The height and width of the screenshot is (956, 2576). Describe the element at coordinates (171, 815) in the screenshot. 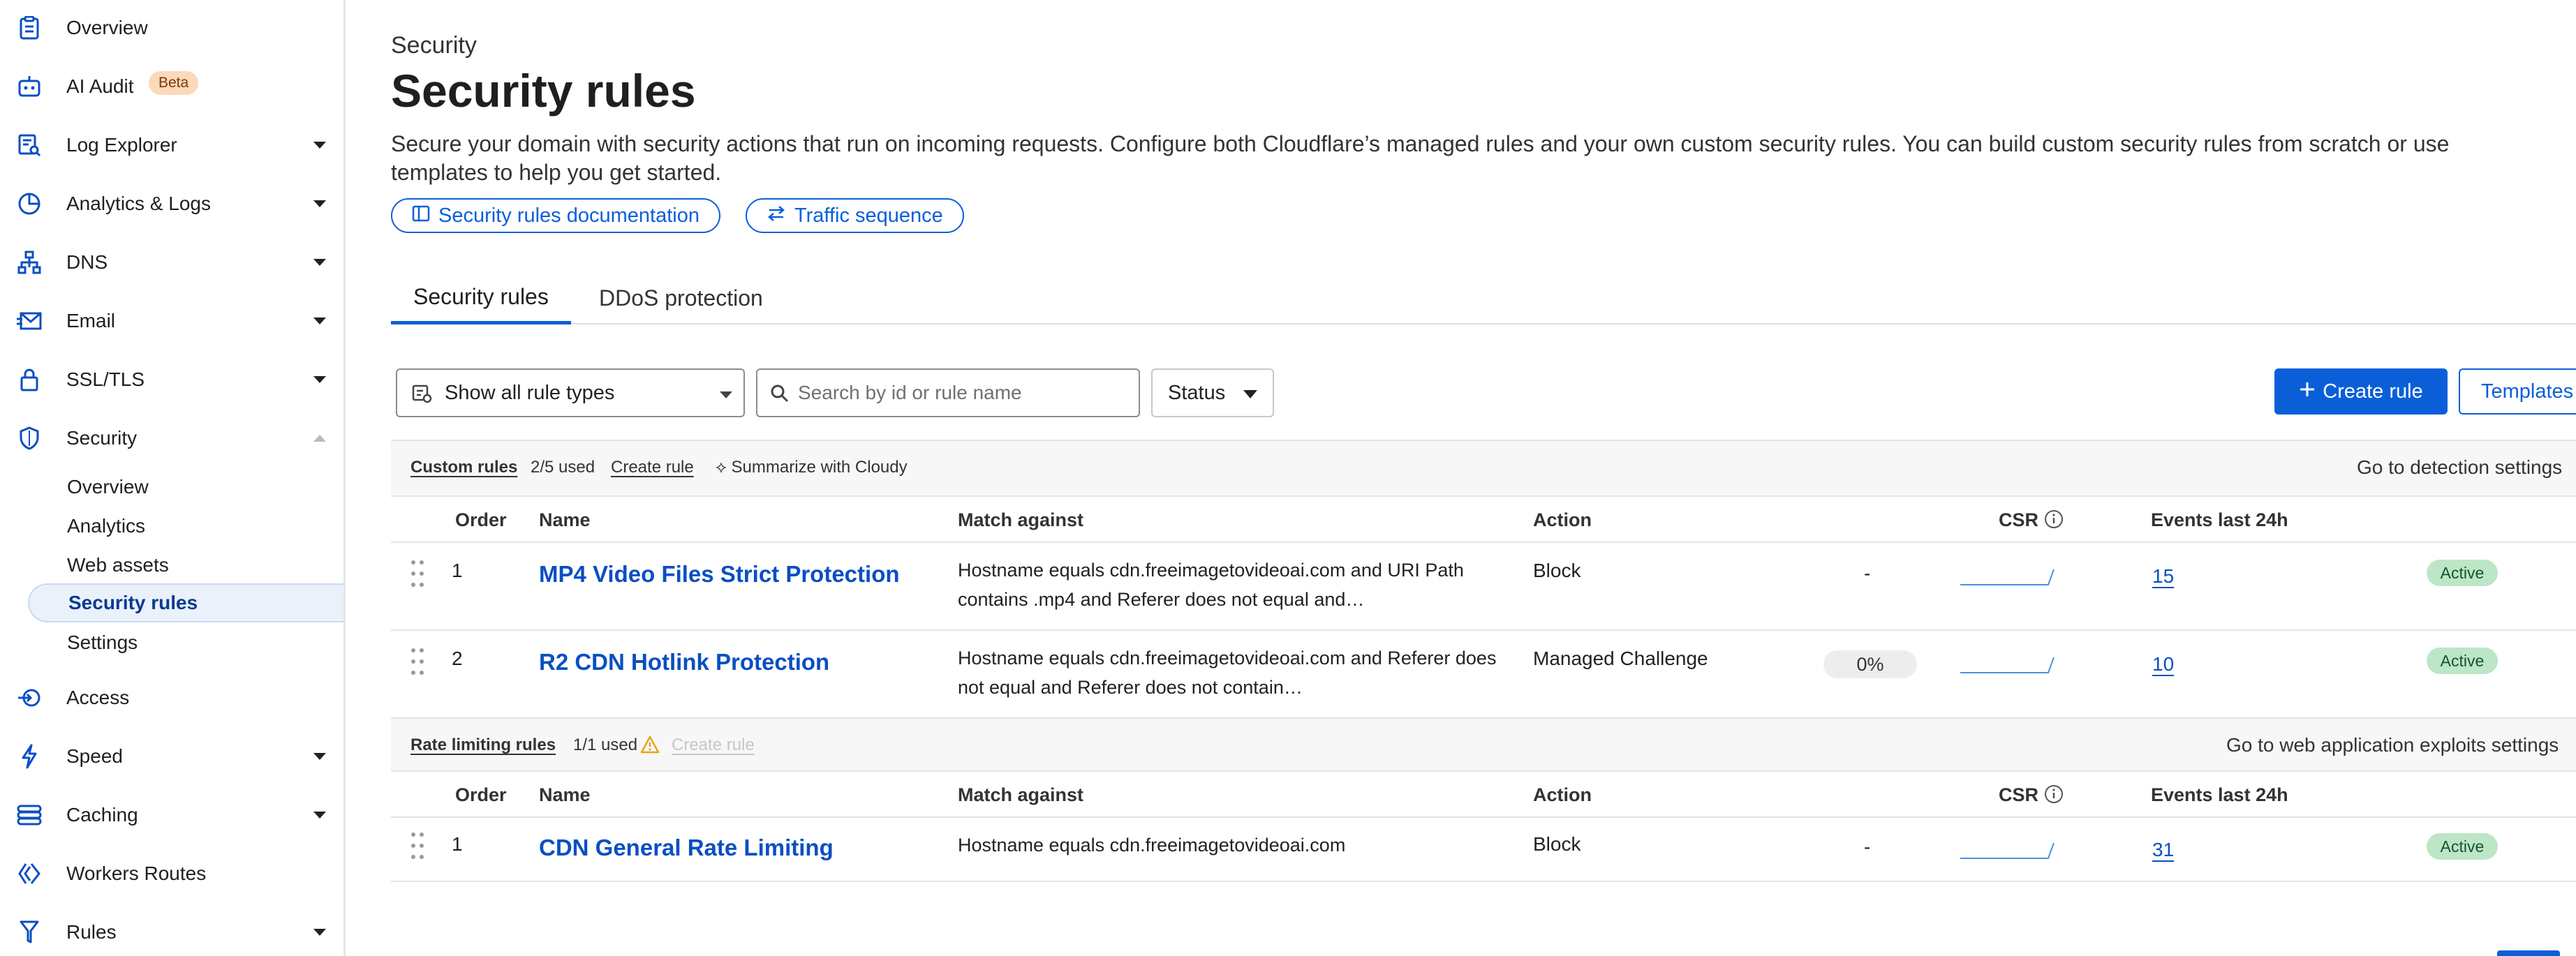

I see `sidebar-item-caching: Caching` at that location.